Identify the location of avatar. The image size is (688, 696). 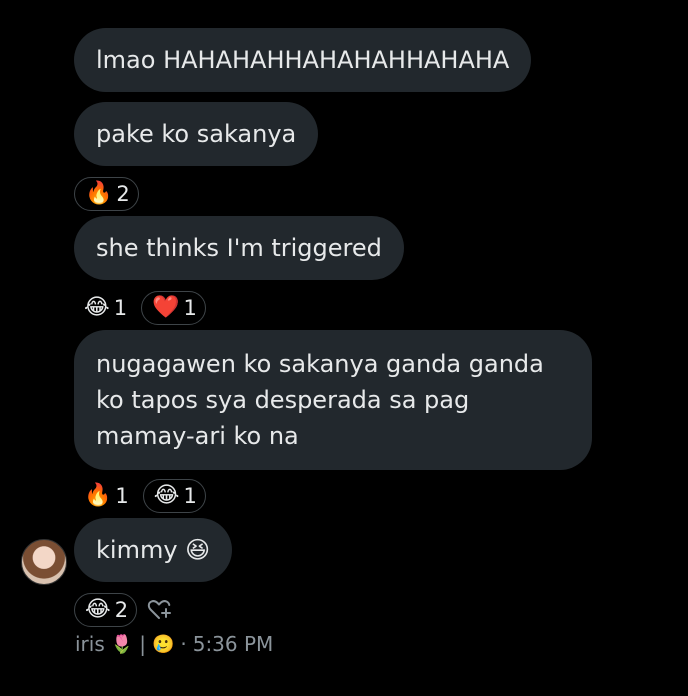
(44, 562).